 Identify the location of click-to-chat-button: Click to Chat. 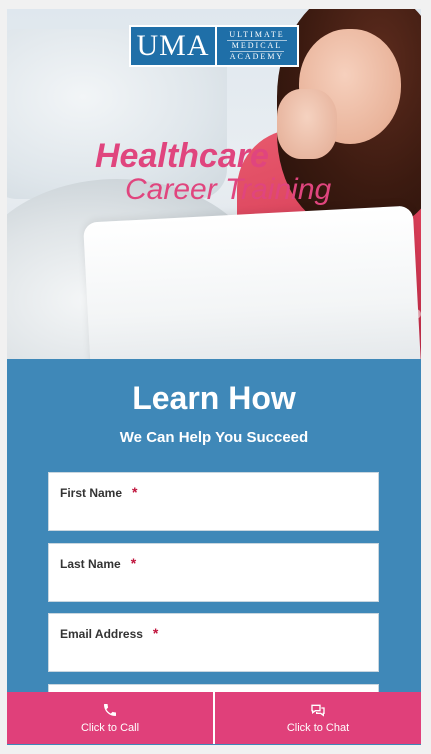
(317, 718).